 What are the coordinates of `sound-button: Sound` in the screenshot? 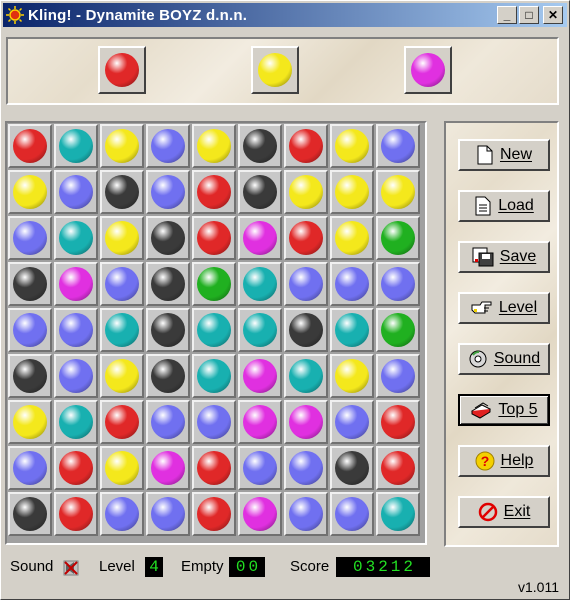 It's located at (504, 359).